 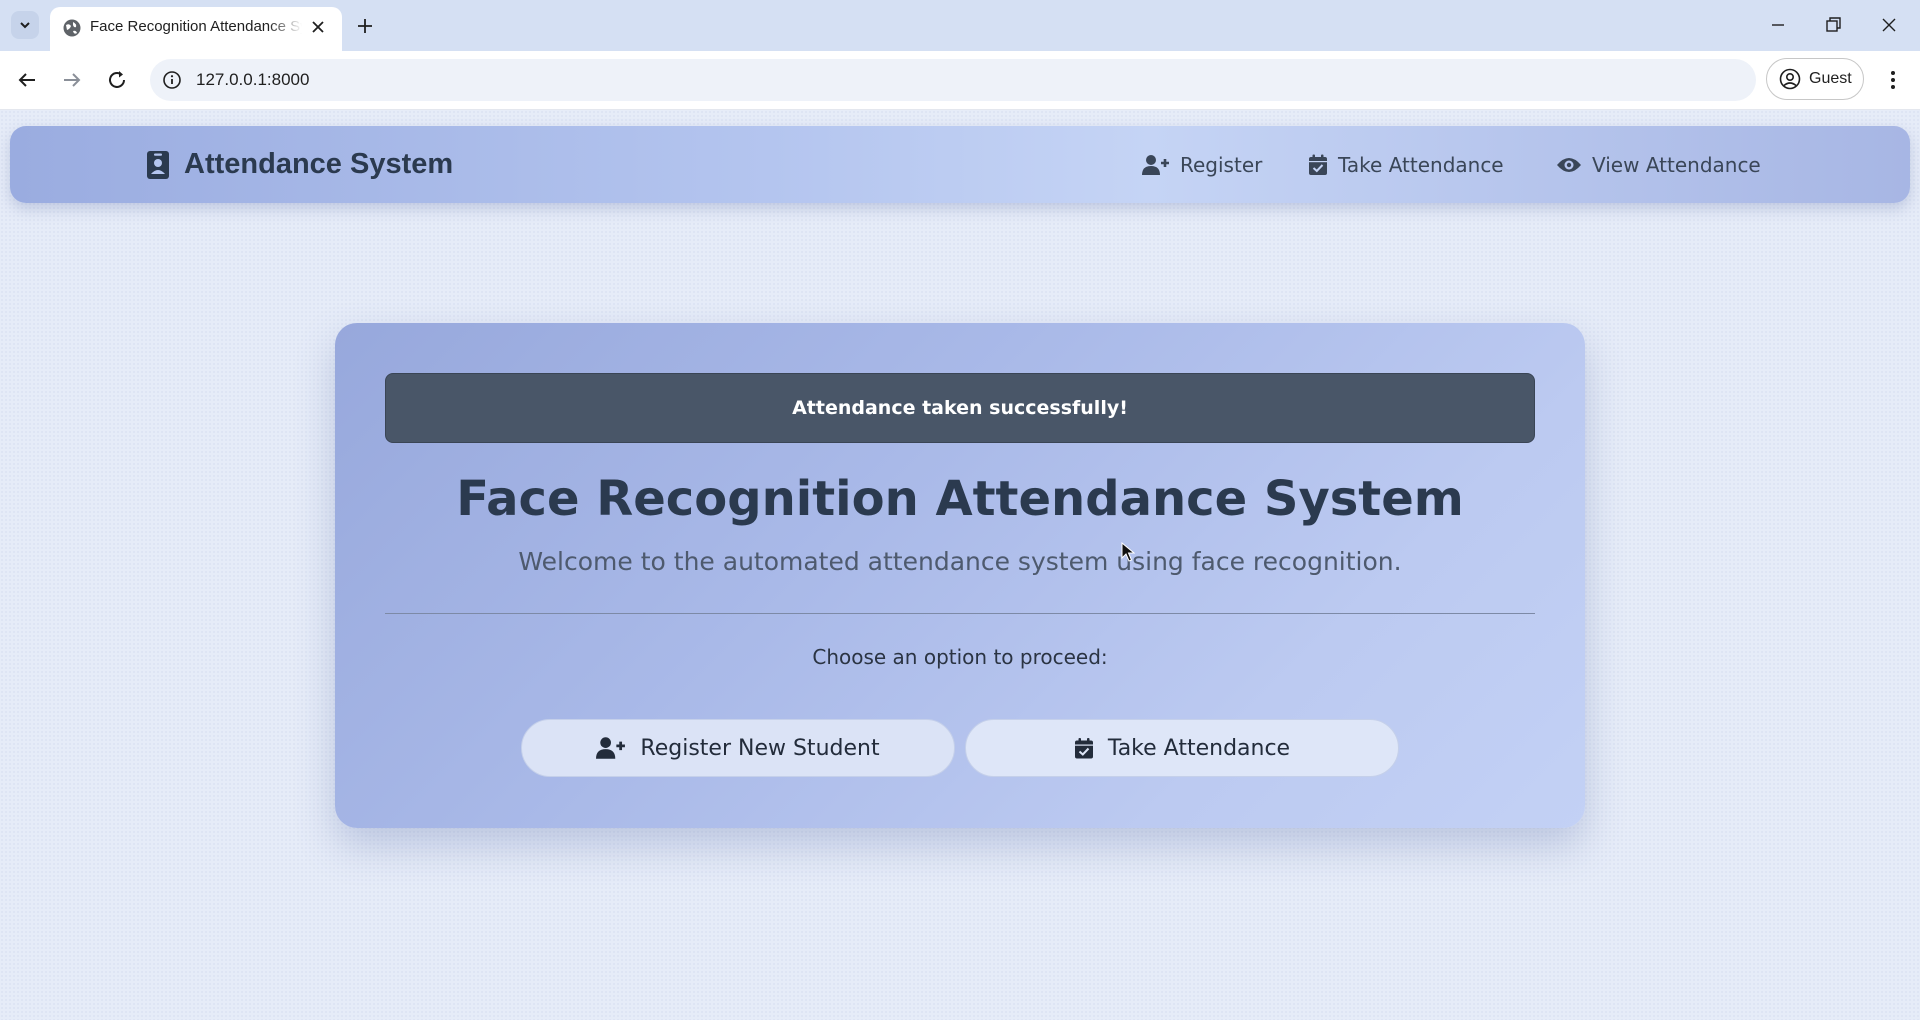 What do you see at coordinates (72, 80) in the screenshot?
I see `forward-arrow-icon` at bounding box center [72, 80].